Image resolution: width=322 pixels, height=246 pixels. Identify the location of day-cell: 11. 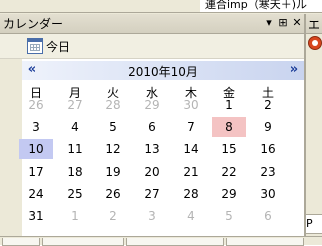
(75, 149).